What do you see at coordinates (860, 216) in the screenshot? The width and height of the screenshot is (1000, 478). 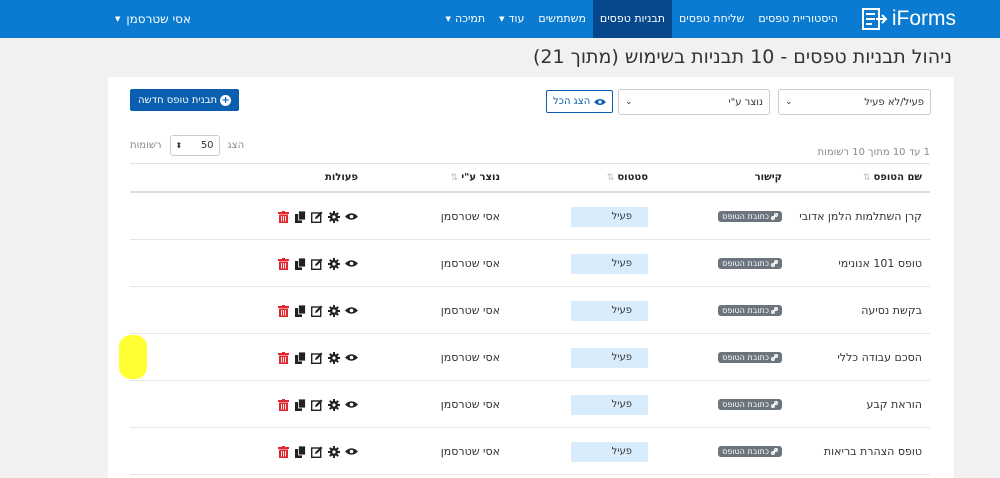 I see `form-name: קרן השתלמות הלמן אדובי` at bounding box center [860, 216].